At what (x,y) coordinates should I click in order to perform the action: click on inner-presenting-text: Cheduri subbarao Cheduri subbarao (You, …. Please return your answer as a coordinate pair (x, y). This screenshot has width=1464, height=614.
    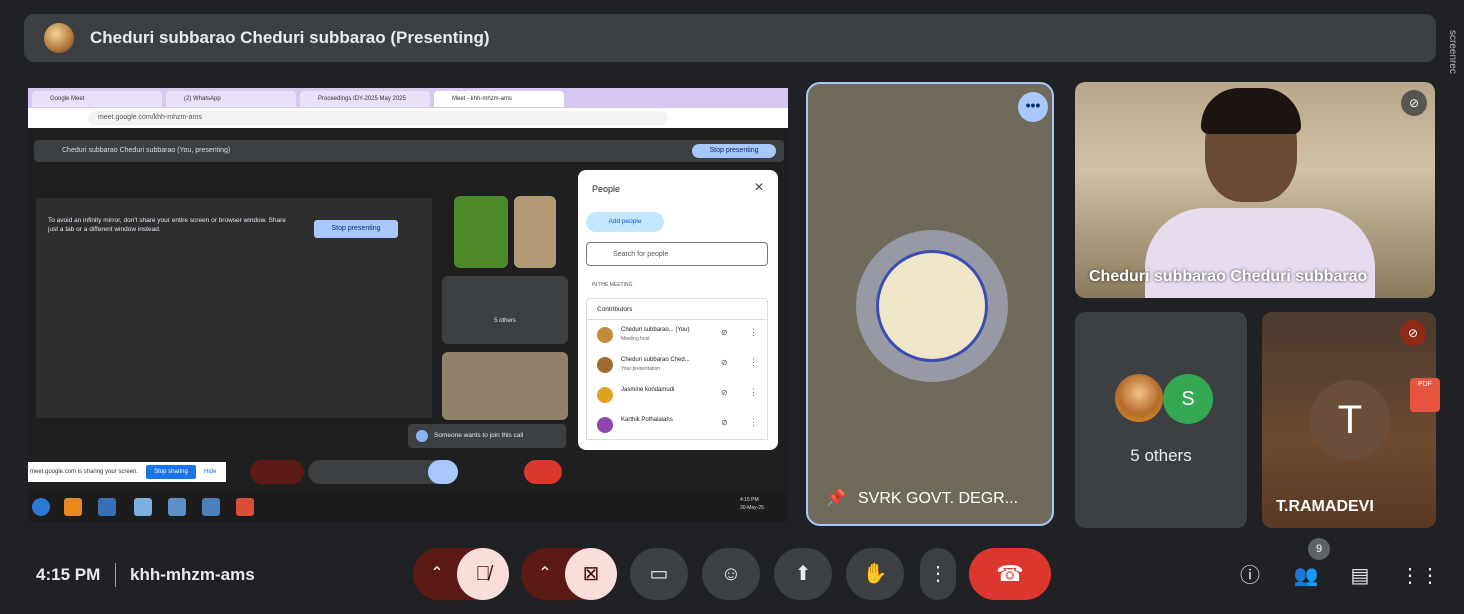
    Looking at the image, I should click on (146, 150).